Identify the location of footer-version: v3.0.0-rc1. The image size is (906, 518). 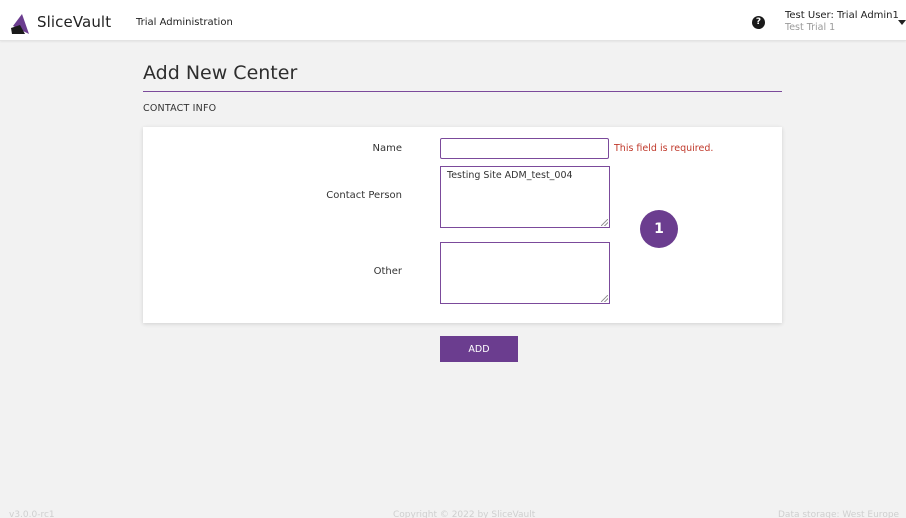
(32, 514).